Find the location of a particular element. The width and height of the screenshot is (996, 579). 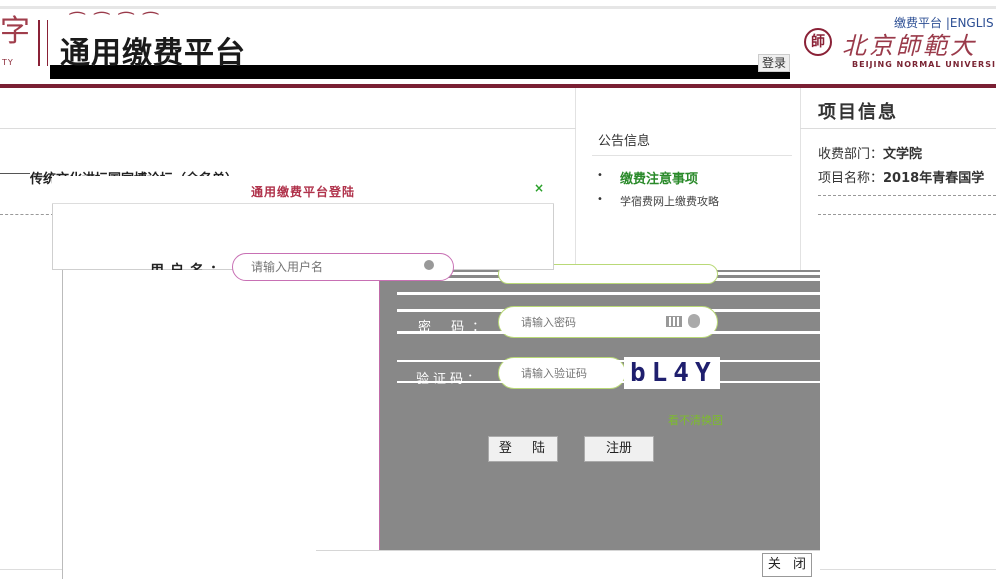

username-field is located at coordinates (343, 267).